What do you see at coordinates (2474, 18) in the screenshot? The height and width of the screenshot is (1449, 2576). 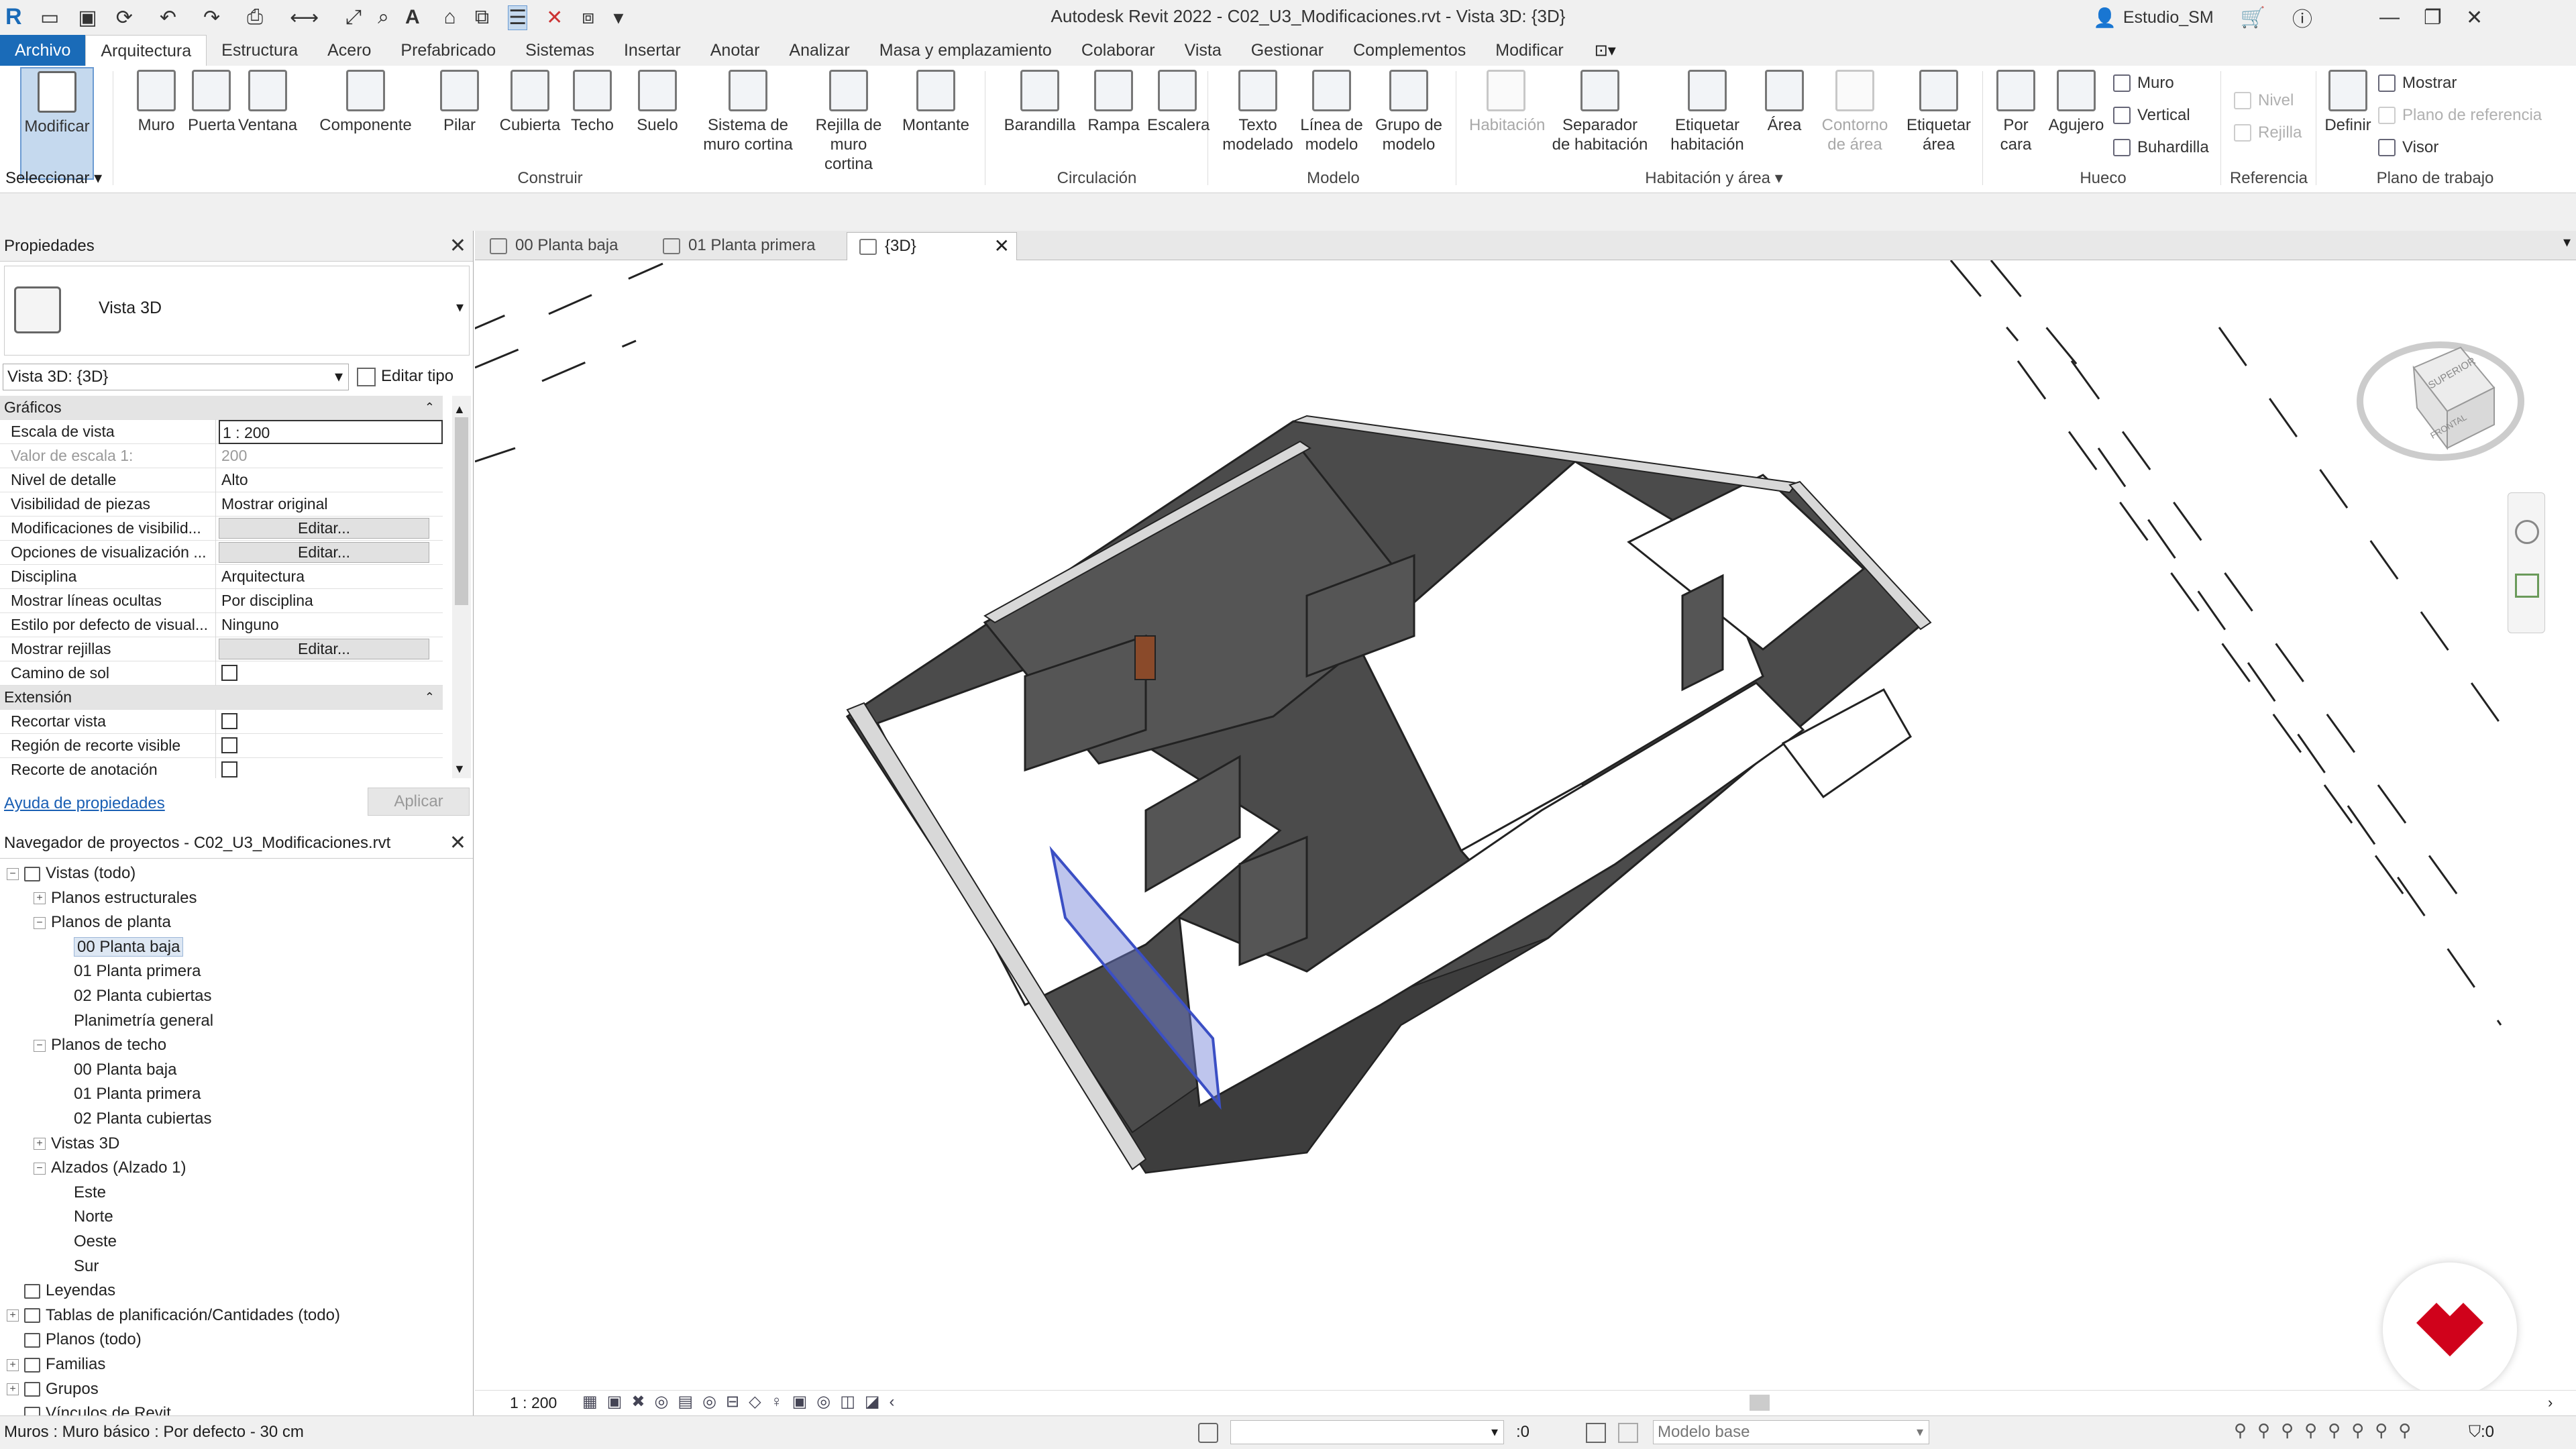 I see `close-window-icon: ✕` at bounding box center [2474, 18].